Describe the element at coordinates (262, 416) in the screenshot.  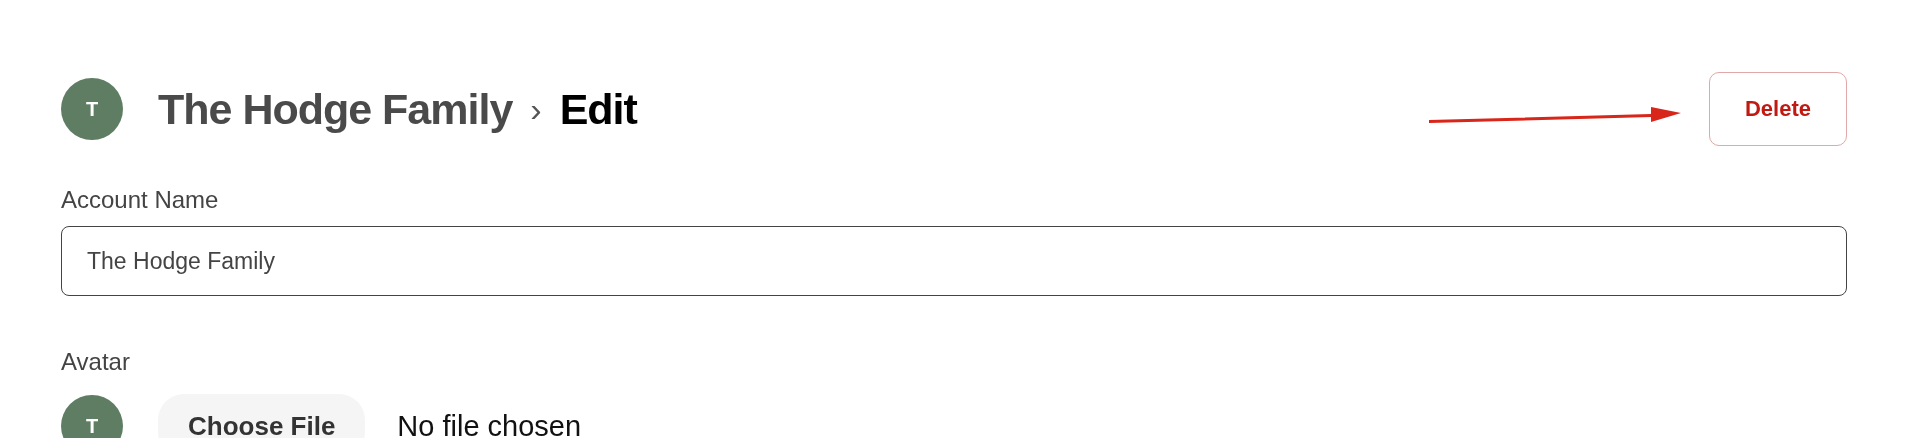
I see `choose-file-button: Choose File` at that location.